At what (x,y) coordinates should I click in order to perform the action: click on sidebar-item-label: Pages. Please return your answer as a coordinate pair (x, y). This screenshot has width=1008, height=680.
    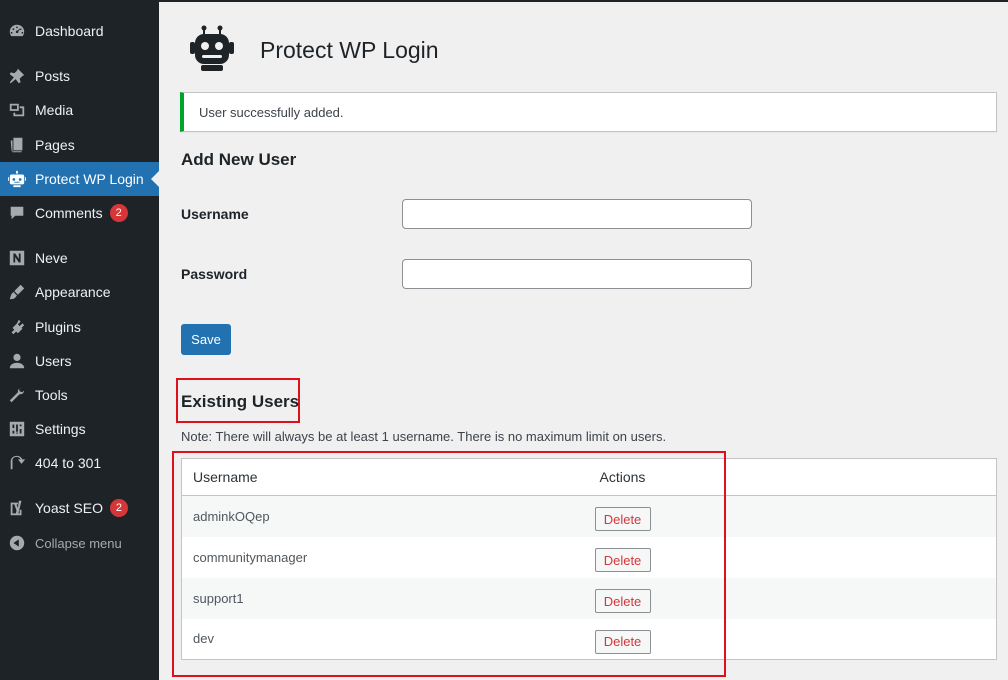
    Looking at the image, I should click on (55, 145).